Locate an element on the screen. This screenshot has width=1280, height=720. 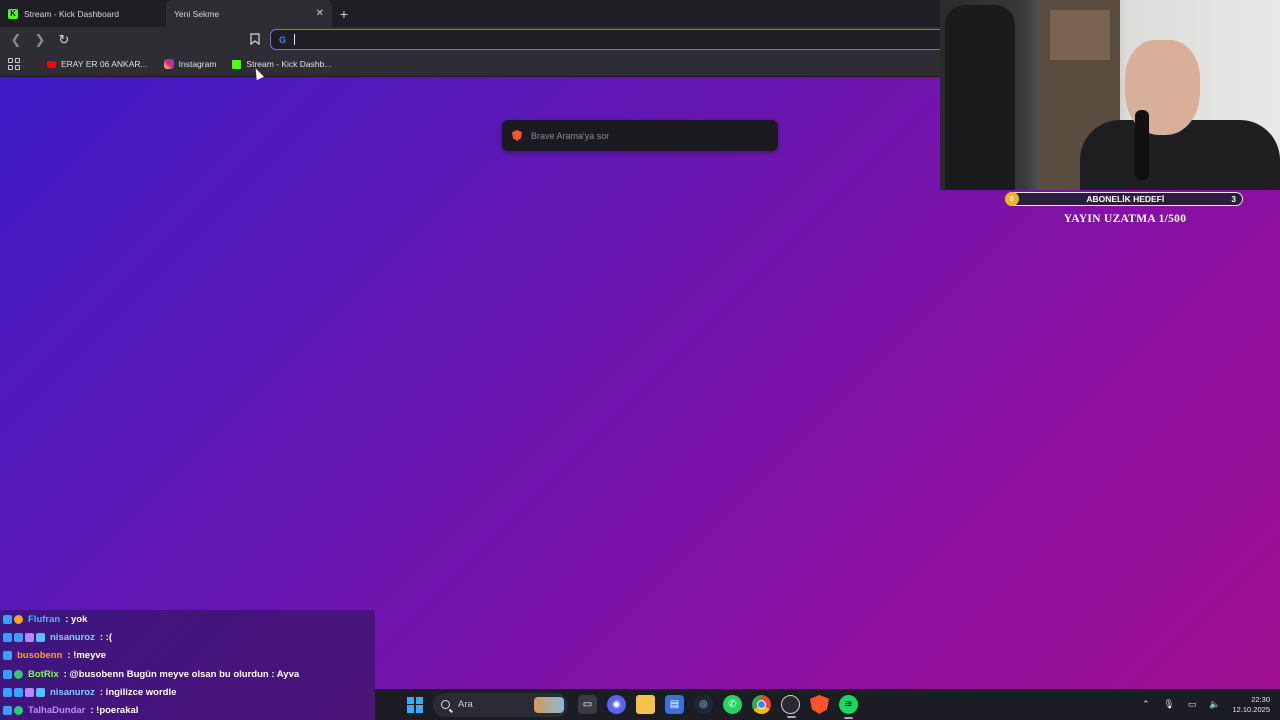
clock-time: 22:30 is located at coordinates (1260, 699).